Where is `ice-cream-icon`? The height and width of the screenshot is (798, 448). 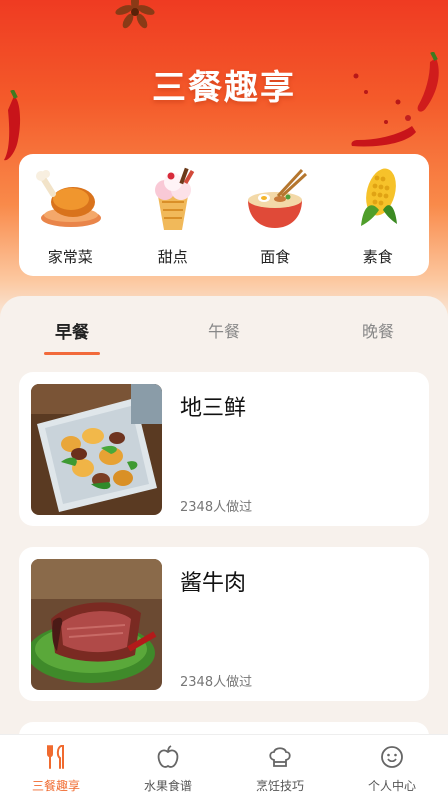 ice-cream-icon is located at coordinates (173, 199).